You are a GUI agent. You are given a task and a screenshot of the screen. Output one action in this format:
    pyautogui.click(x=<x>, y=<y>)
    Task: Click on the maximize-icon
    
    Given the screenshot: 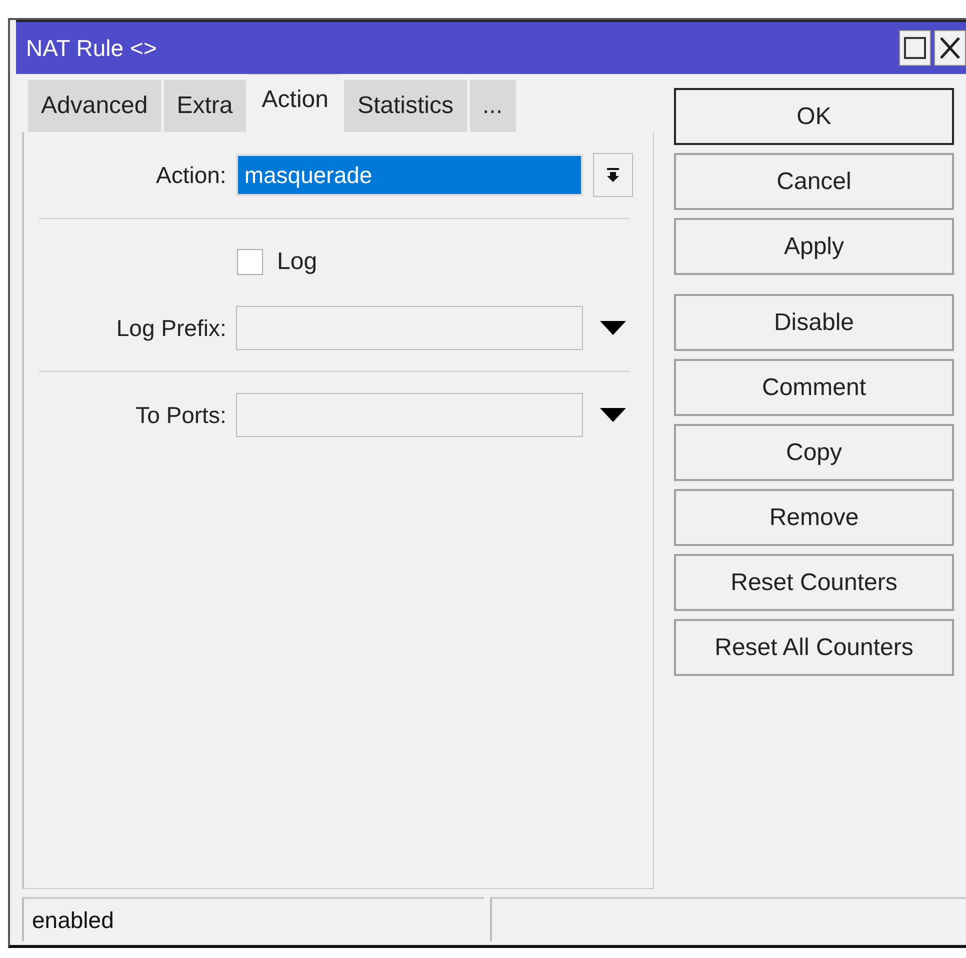 What is the action you would take?
    pyautogui.click(x=915, y=48)
    